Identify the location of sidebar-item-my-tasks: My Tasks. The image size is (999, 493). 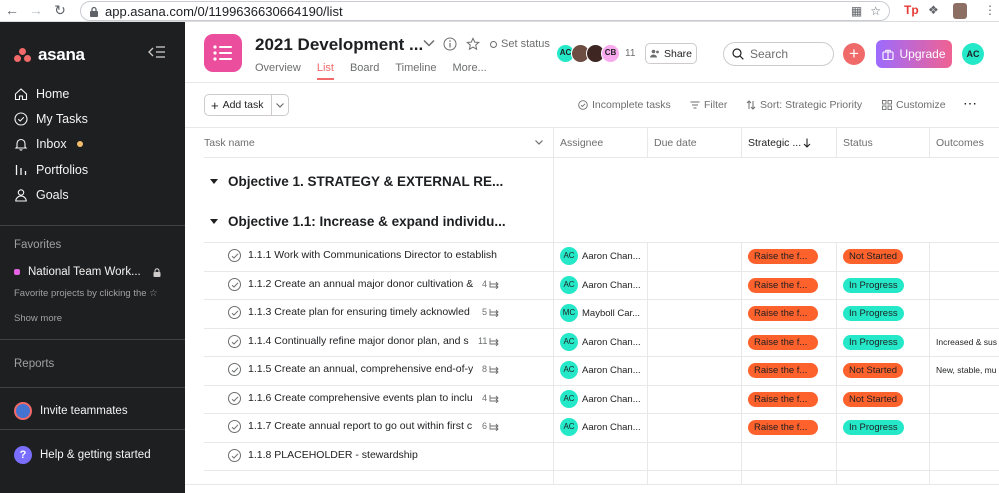
(51, 119).